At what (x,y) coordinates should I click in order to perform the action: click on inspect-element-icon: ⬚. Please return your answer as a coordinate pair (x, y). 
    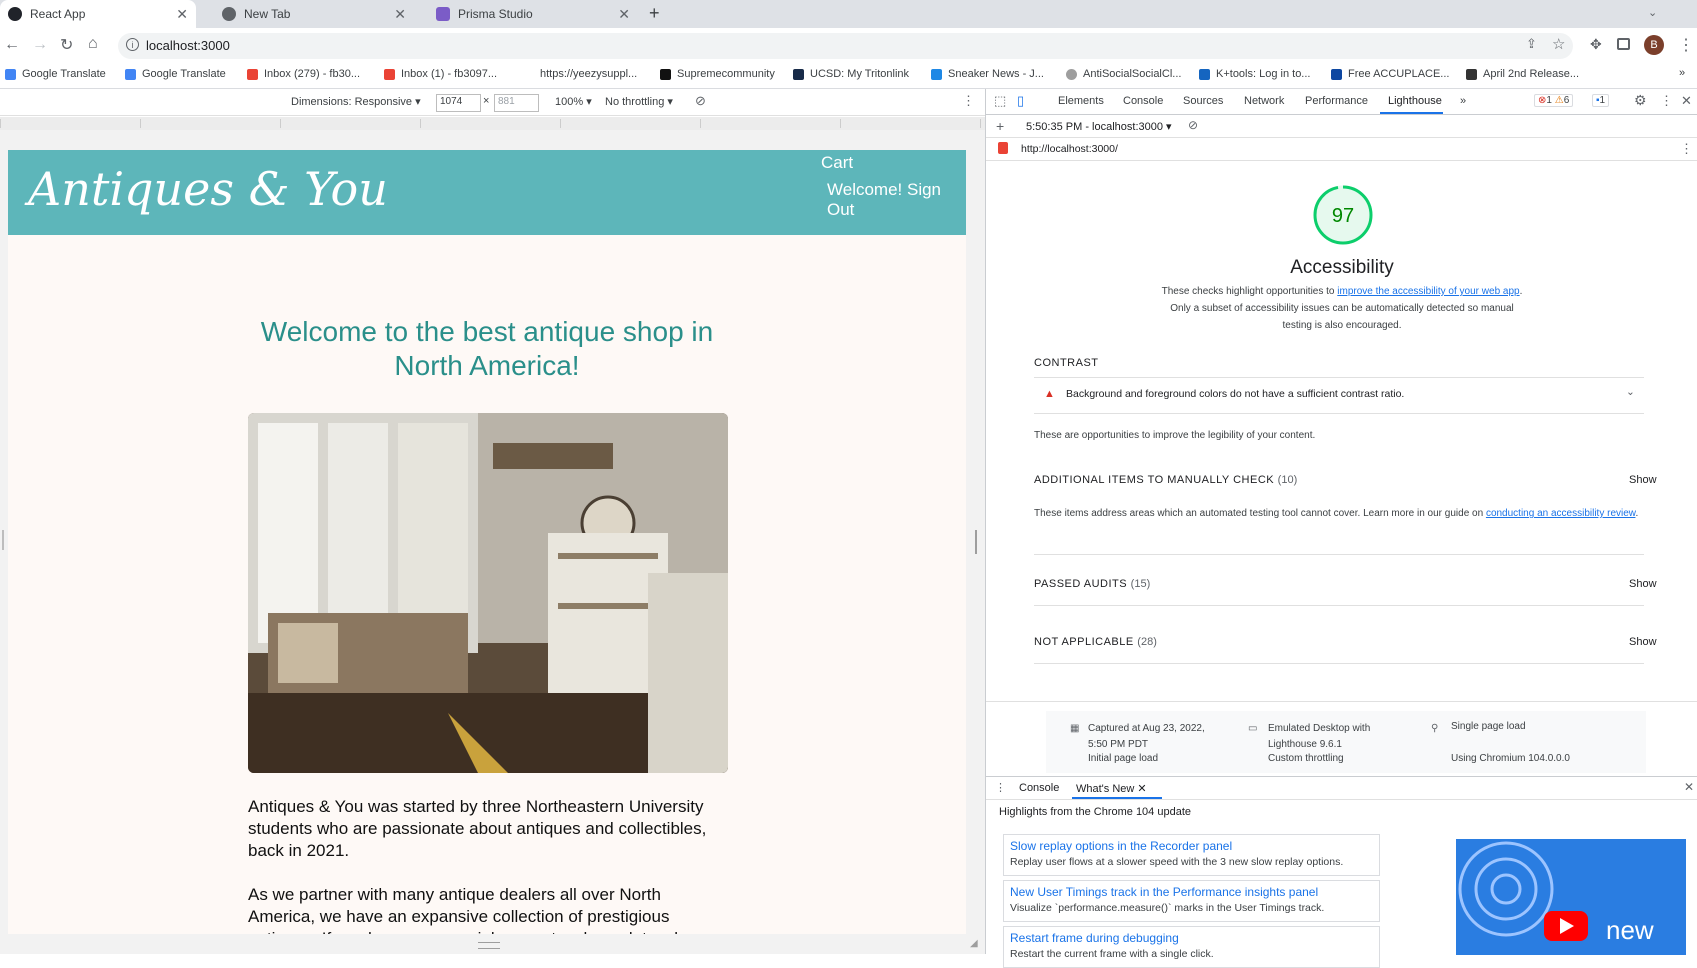
    Looking at the image, I should click on (1000, 101).